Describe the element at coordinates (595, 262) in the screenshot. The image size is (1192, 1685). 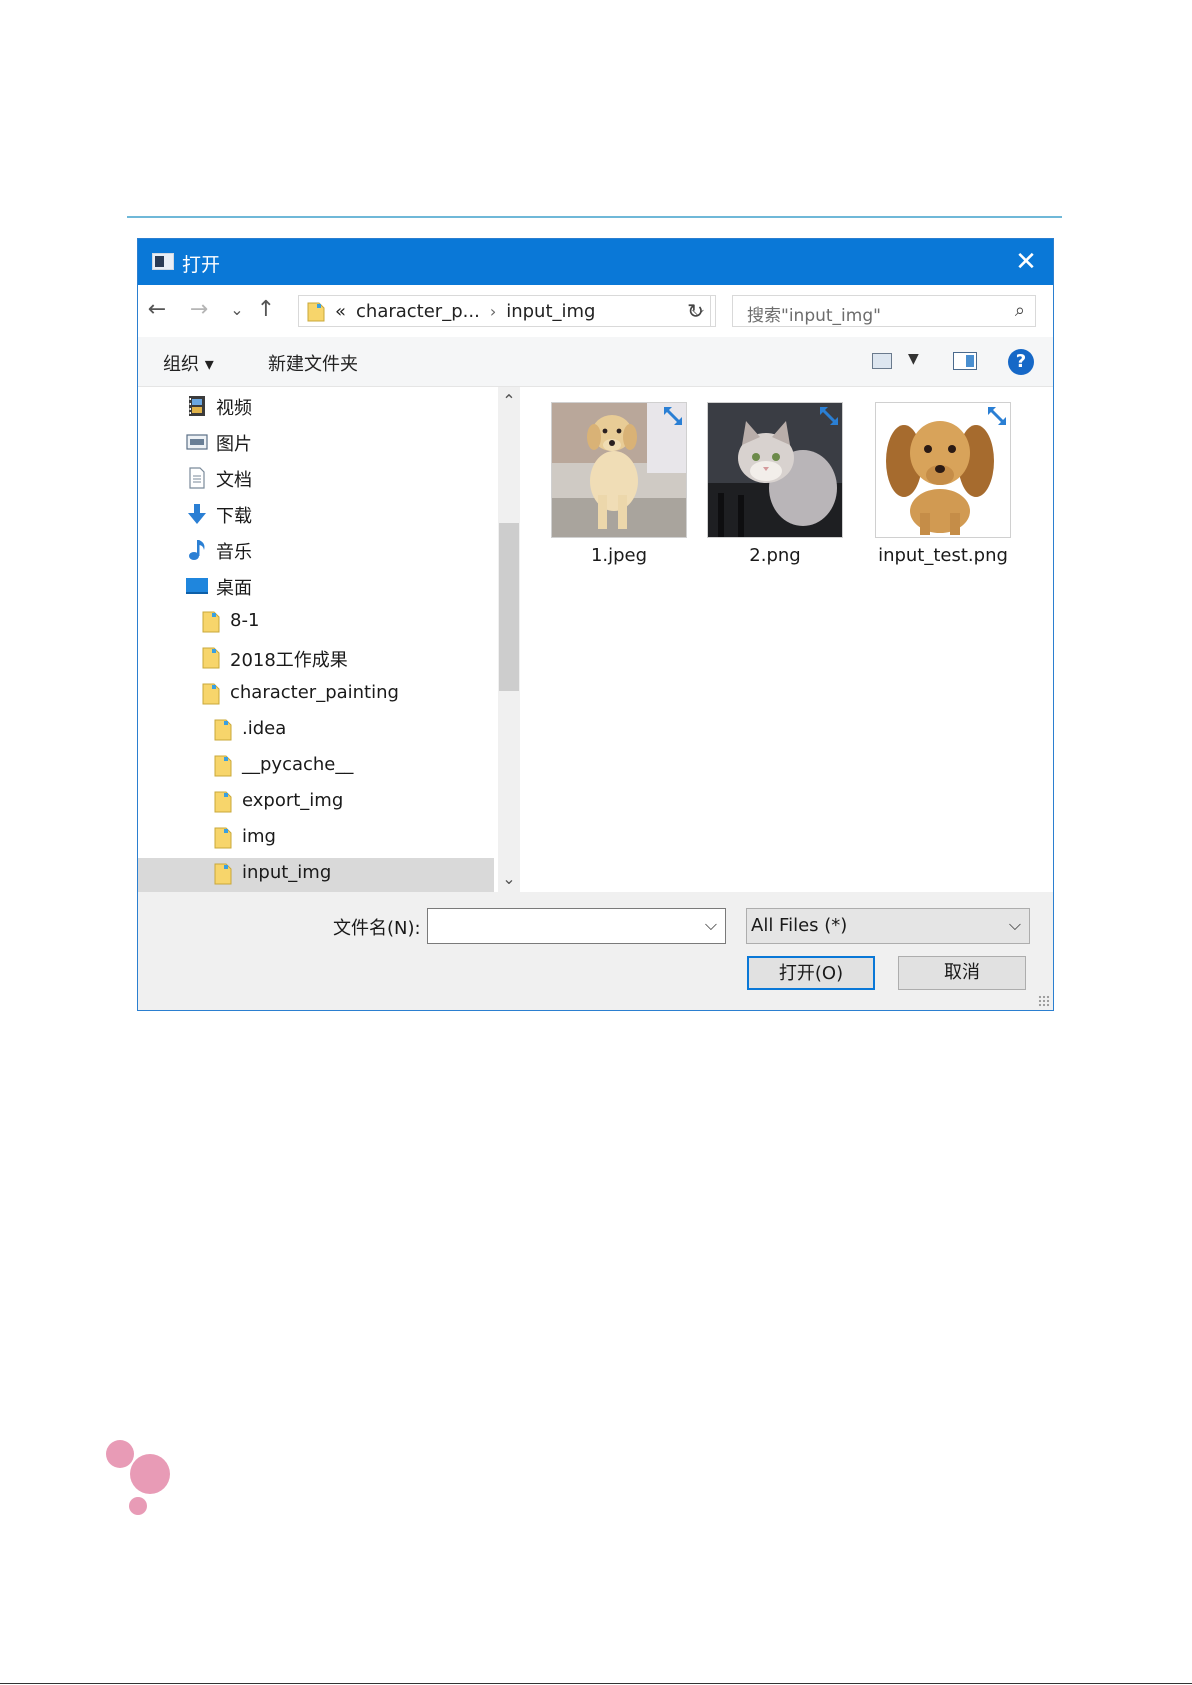
I see `dialog-titlebar: 打开 ✕` at that location.